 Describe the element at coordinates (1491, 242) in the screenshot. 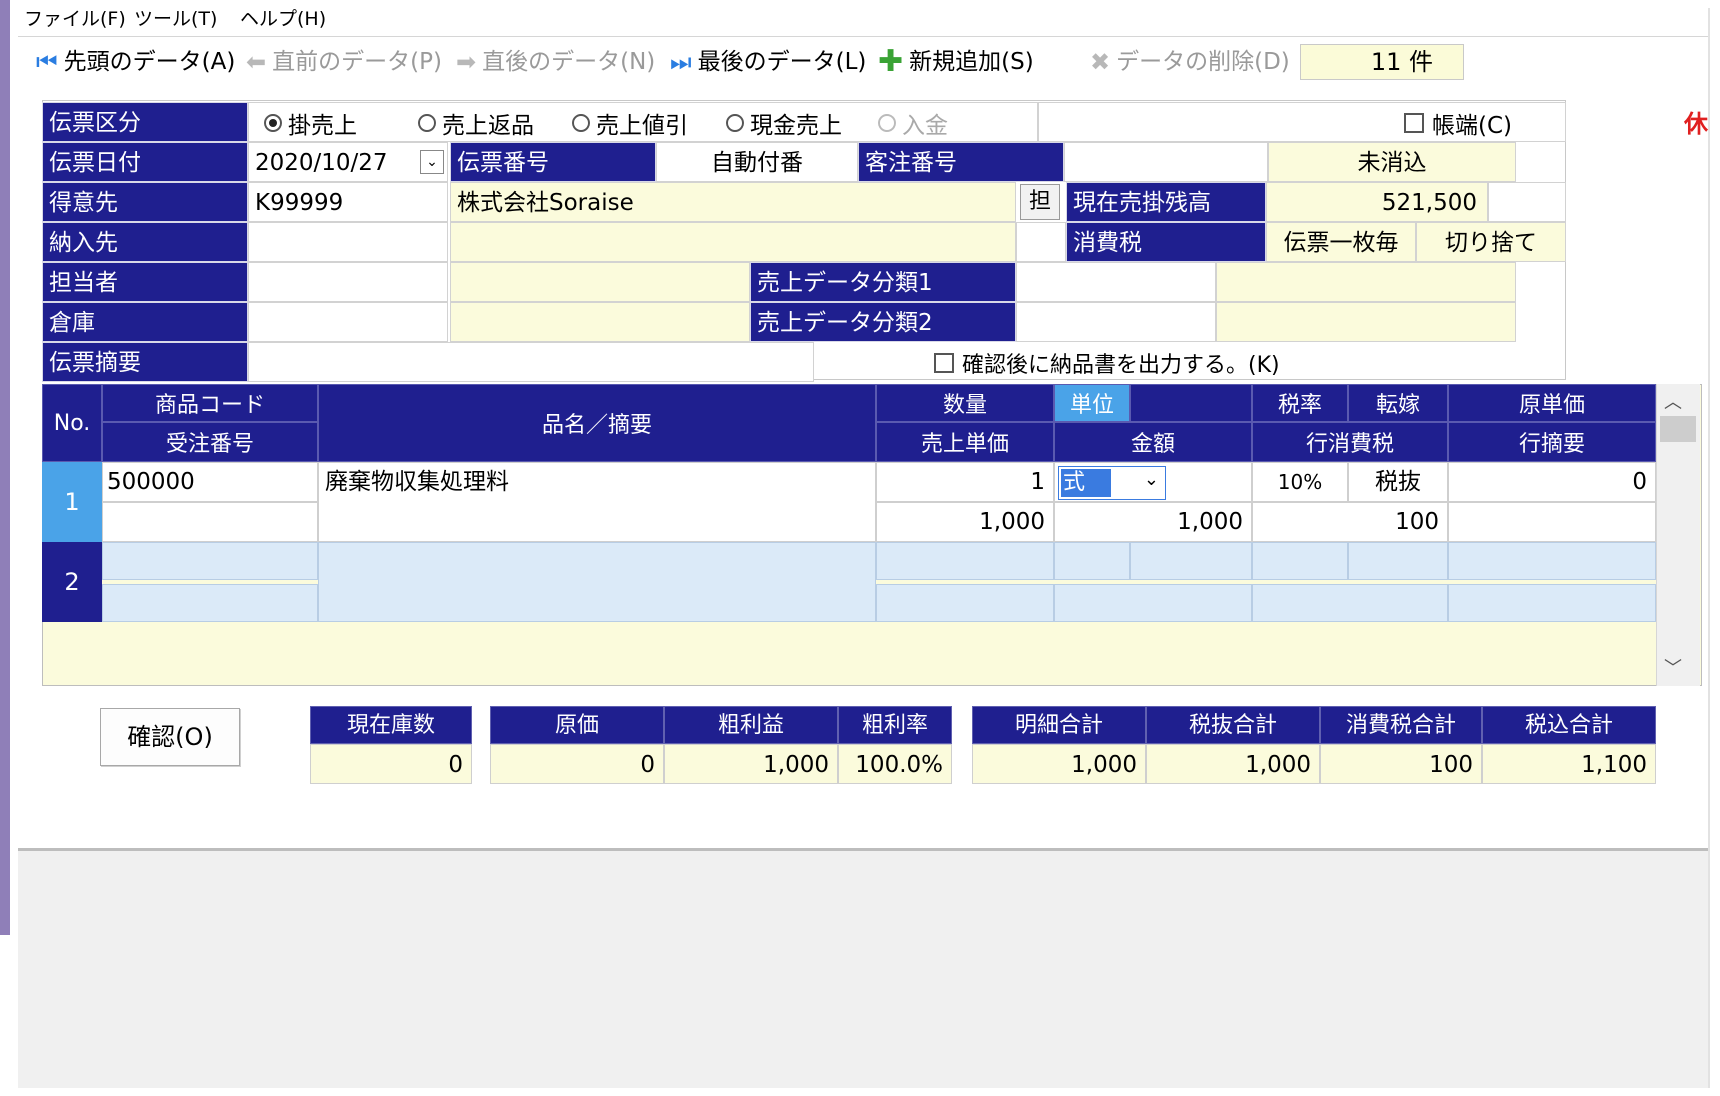

I see `tax-rounding: 切り捨て` at that location.